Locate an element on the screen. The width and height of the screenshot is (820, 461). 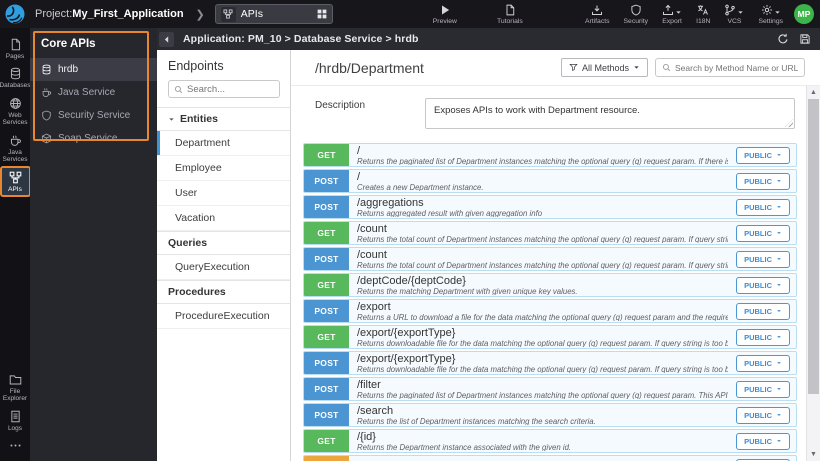
topbar-tool-label: I18N is located at coordinates (703, 21).